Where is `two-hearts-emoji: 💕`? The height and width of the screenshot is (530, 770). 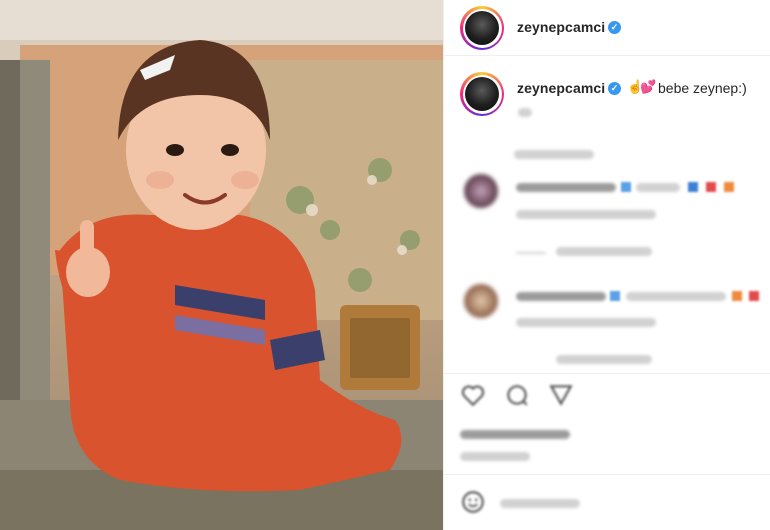 two-hearts-emoji: 💕 is located at coordinates (648, 86).